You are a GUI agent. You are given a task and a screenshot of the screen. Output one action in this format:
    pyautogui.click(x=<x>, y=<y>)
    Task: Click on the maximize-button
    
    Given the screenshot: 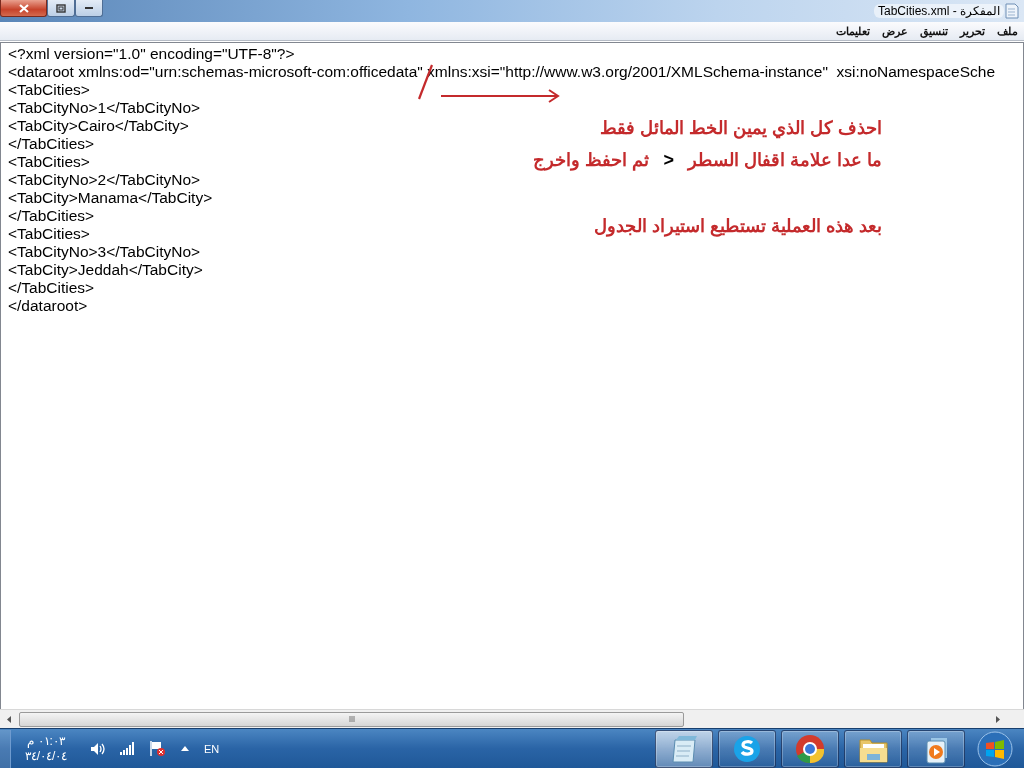 What is the action you would take?
    pyautogui.click(x=61, y=8)
    